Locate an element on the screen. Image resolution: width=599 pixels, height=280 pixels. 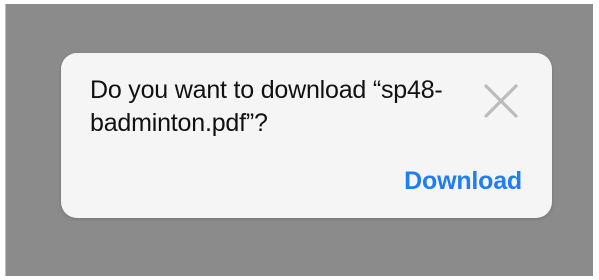
close-icon is located at coordinates (501, 101).